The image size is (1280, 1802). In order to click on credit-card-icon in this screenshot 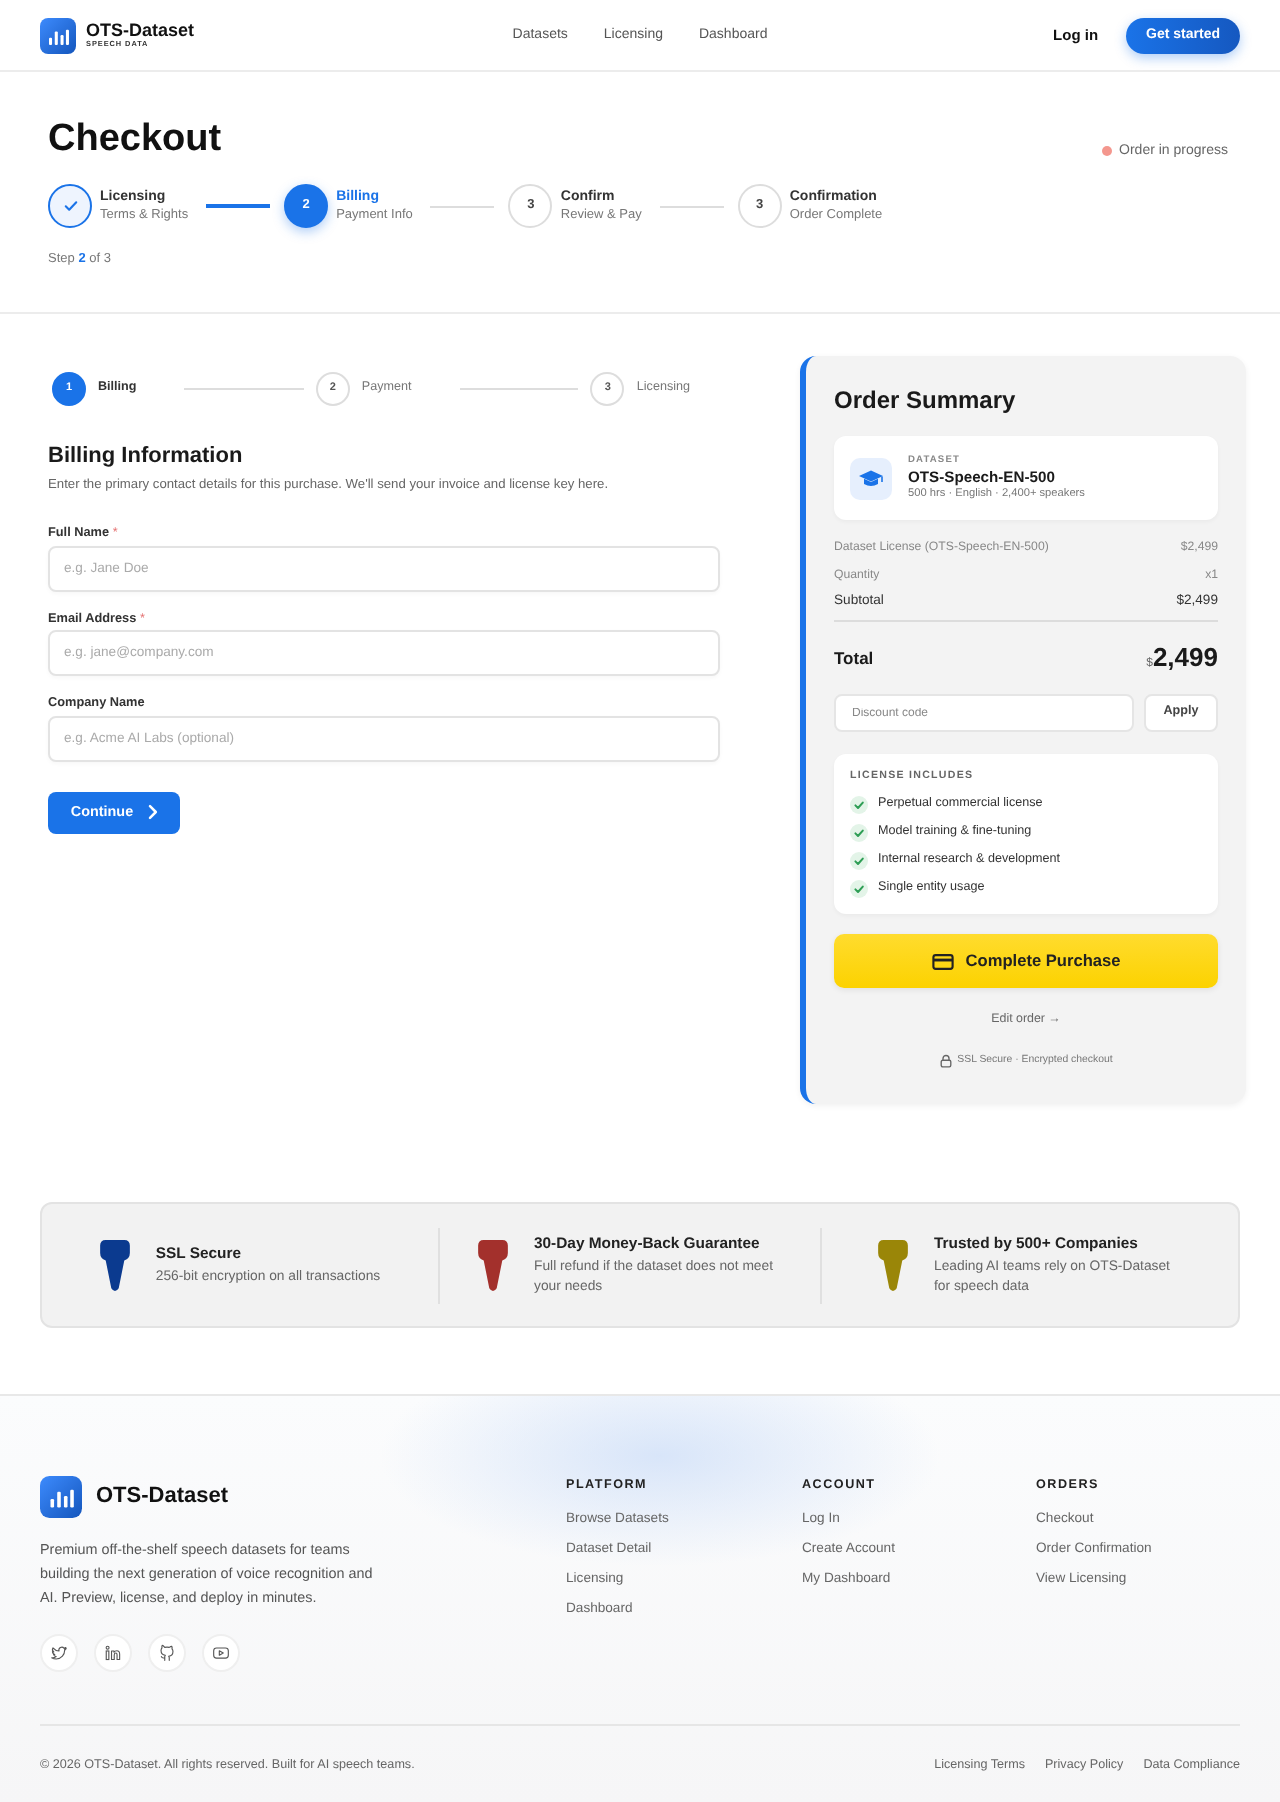, I will do `click(942, 961)`.